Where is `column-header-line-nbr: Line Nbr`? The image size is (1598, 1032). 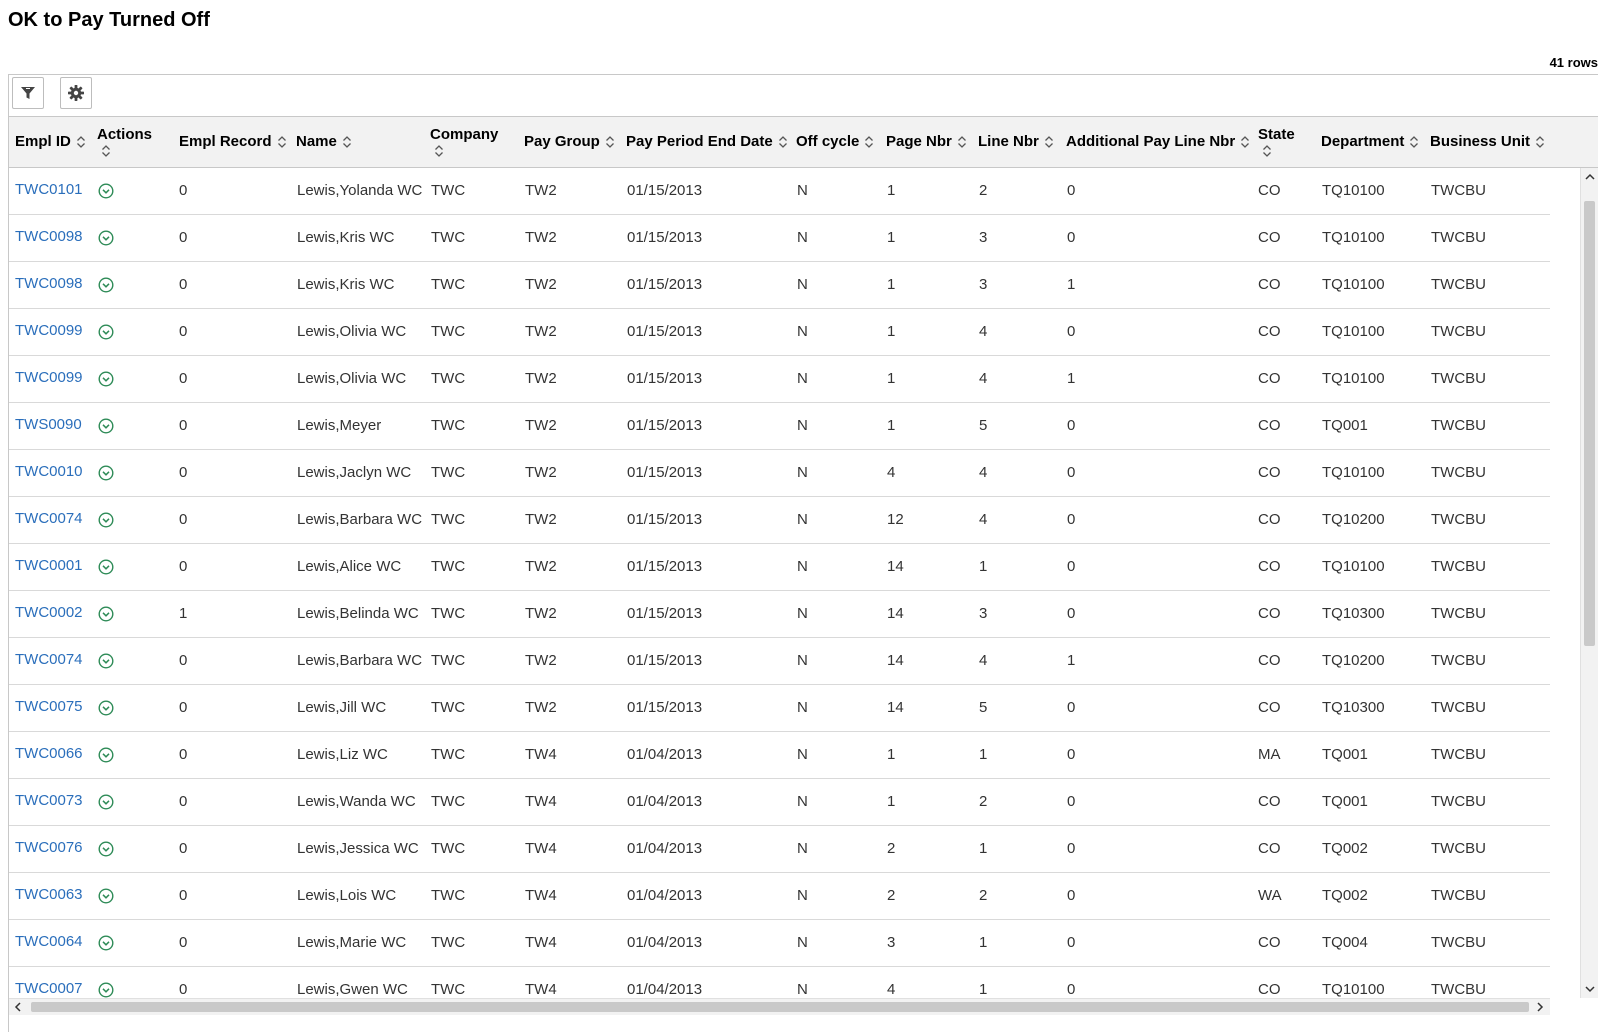 column-header-line-nbr: Line Nbr is located at coordinates (1016, 142).